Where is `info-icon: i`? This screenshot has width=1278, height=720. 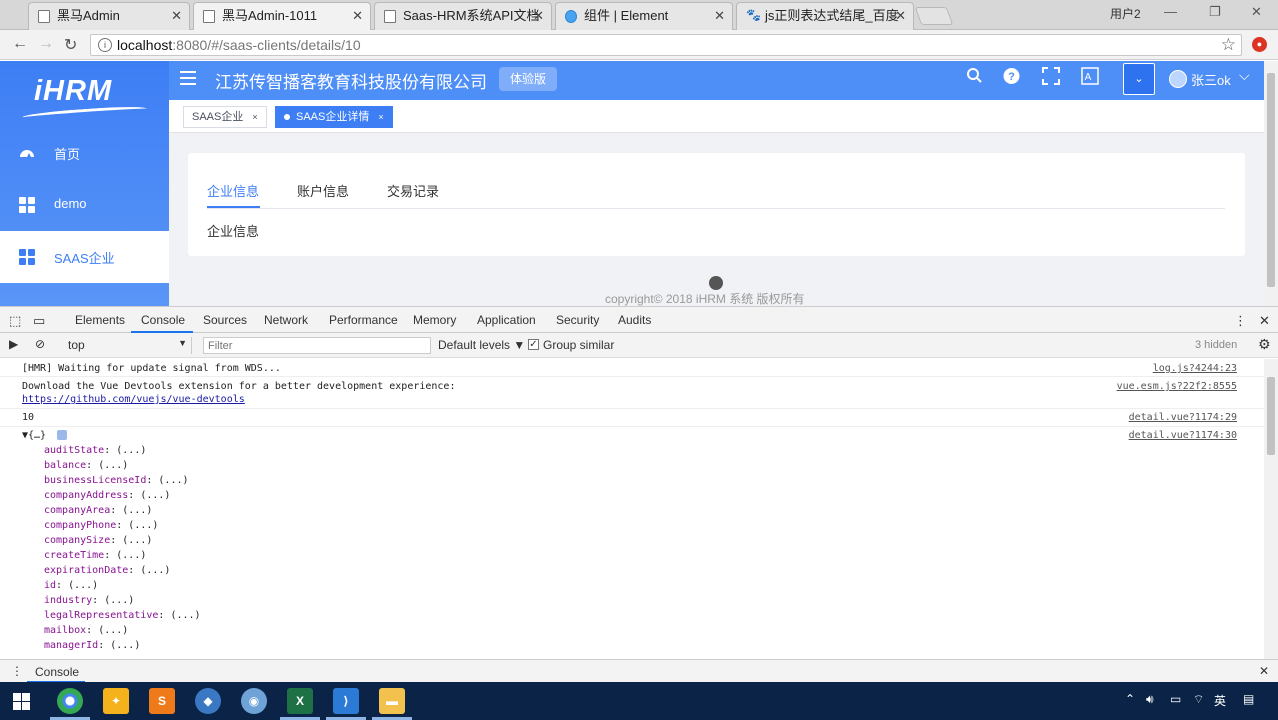
info-icon: i is located at coordinates (105, 45).